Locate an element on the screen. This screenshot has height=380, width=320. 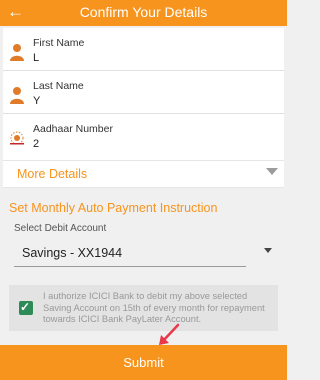
consent-checkbox: ✓ is located at coordinates (26, 307).